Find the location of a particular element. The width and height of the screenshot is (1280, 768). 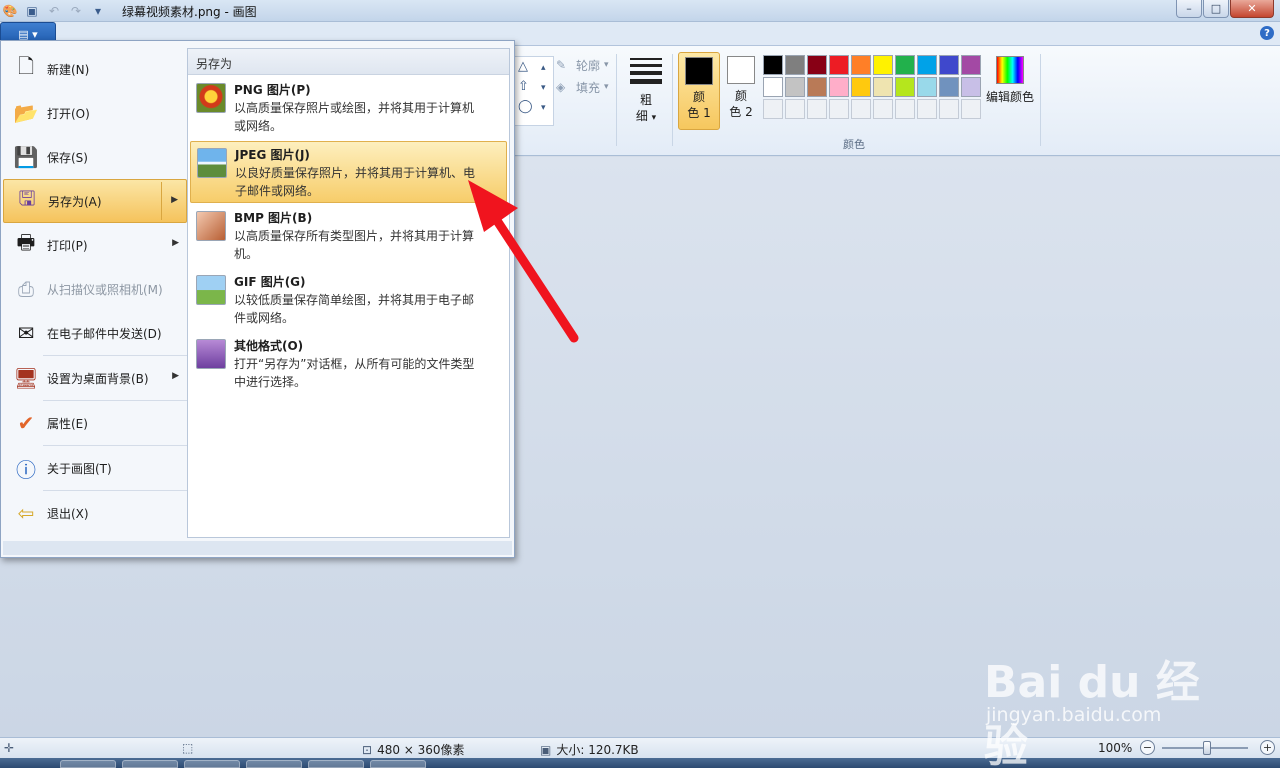

size-button: 粗 细 ▾ is located at coordinates (646, 90).